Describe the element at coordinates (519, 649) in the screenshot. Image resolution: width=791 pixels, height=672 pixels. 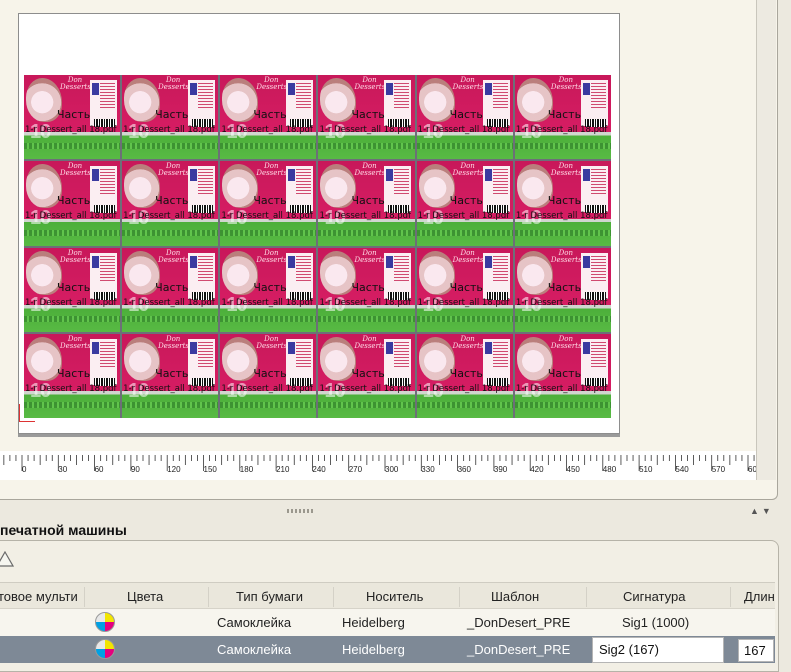
I see `template-cell: _DonDesert_PRE` at that location.